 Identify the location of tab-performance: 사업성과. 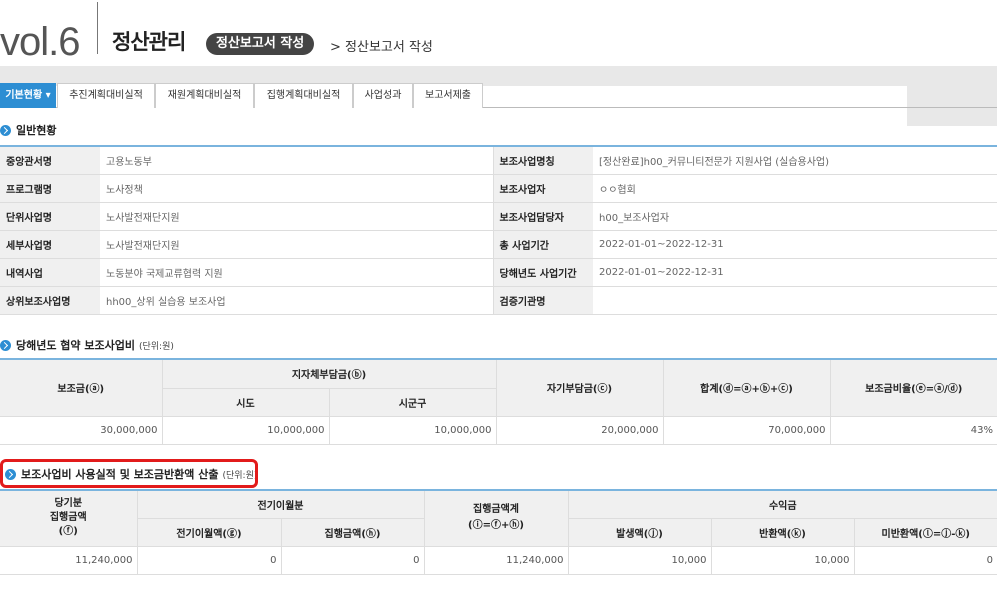
(383, 95).